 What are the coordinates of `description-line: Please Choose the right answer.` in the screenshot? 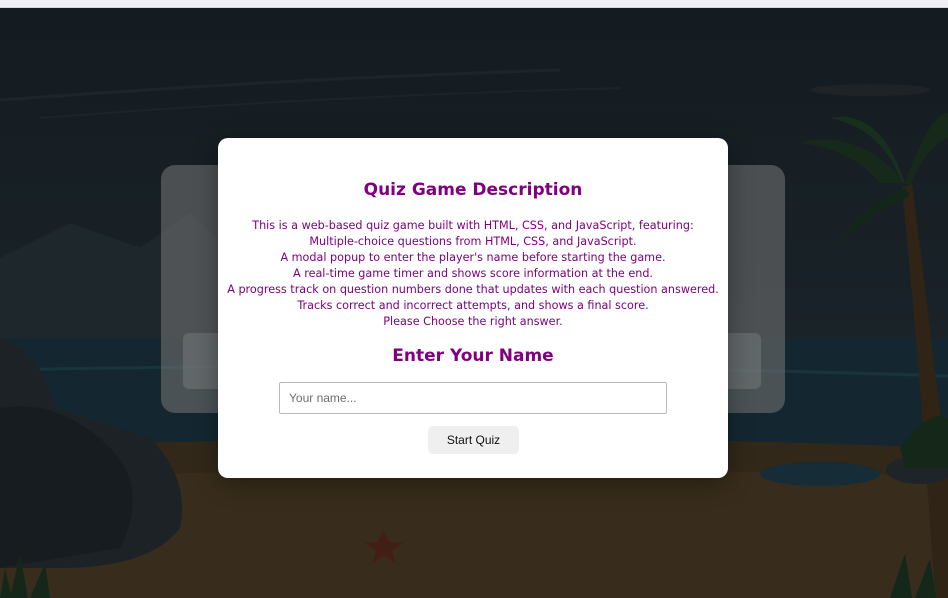 It's located at (473, 321).